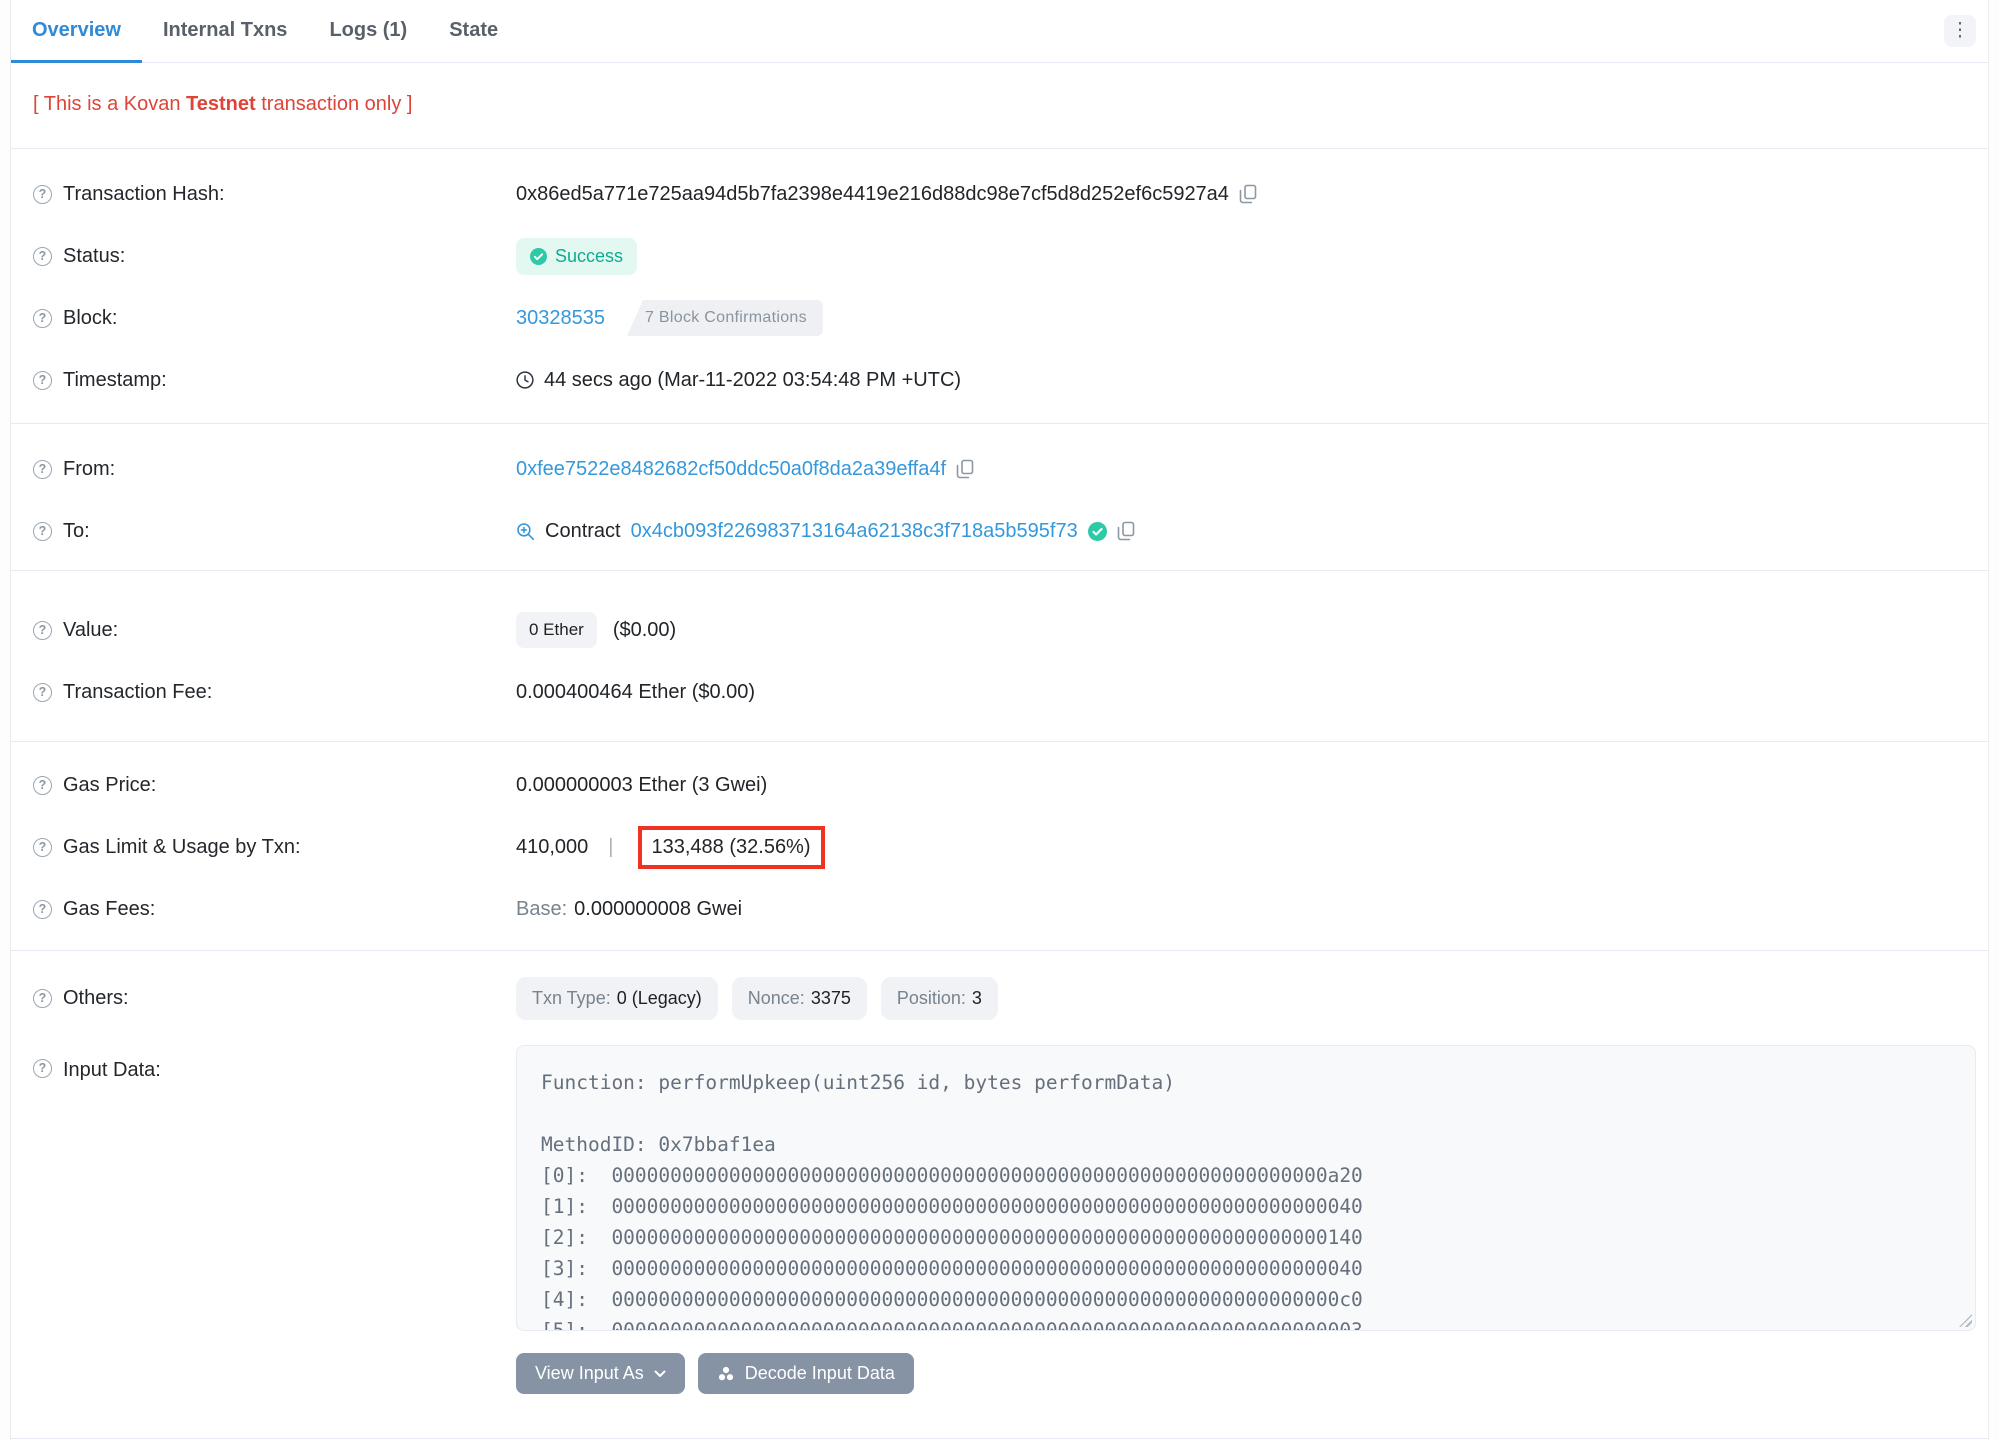 The width and height of the screenshot is (1999, 1440). What do you see at coordinates (939, 998) in the screenshot?
I see `position-badge: Position: 3` at bounding box center [939, 998].